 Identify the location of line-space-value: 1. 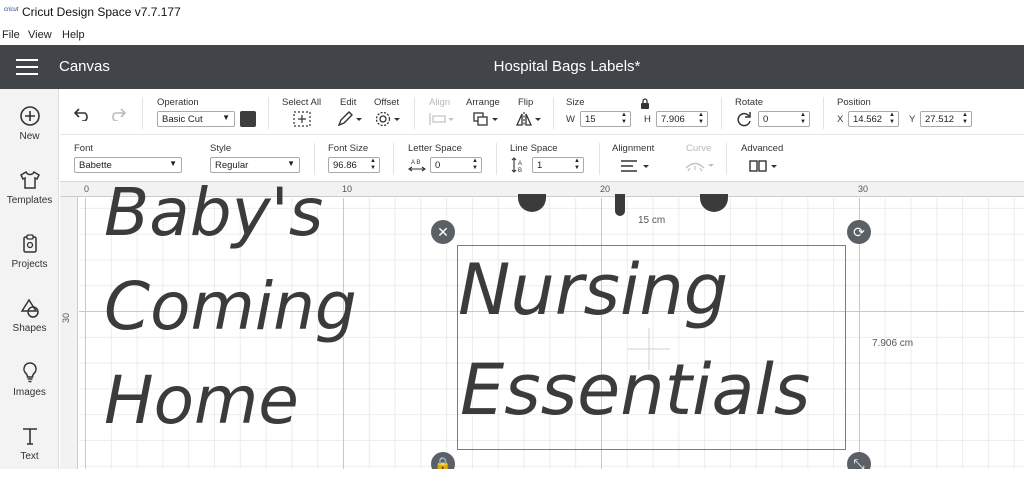
(540, 165).